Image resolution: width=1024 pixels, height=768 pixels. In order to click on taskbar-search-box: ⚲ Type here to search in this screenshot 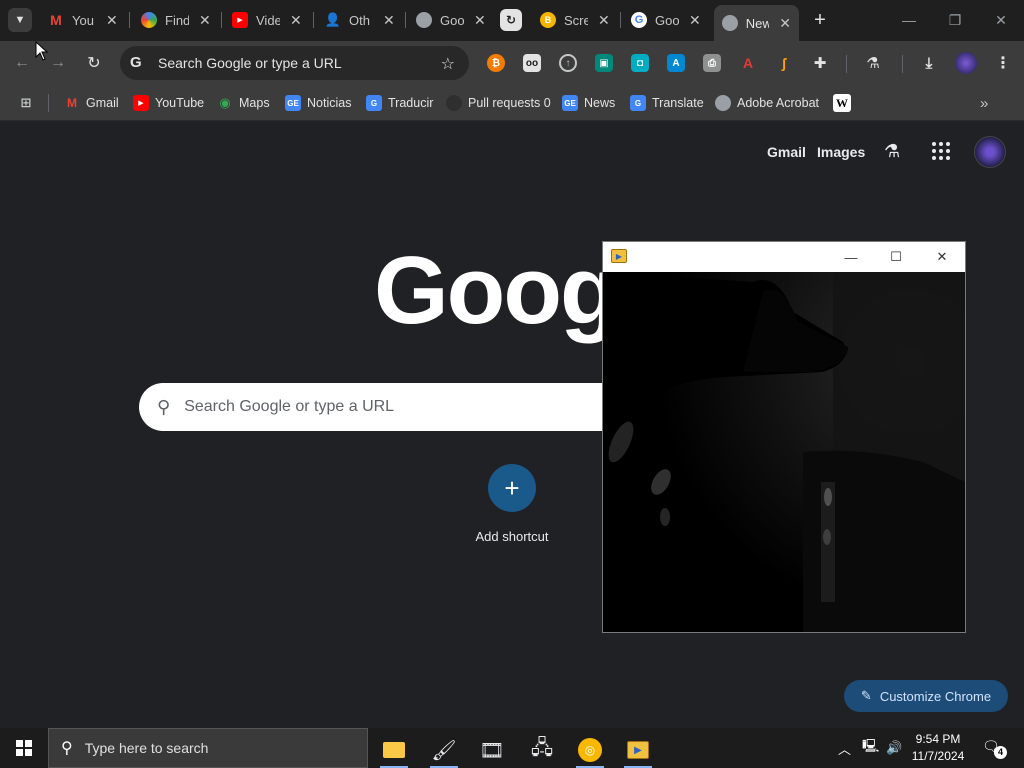, I will do `click(208, 748)`.